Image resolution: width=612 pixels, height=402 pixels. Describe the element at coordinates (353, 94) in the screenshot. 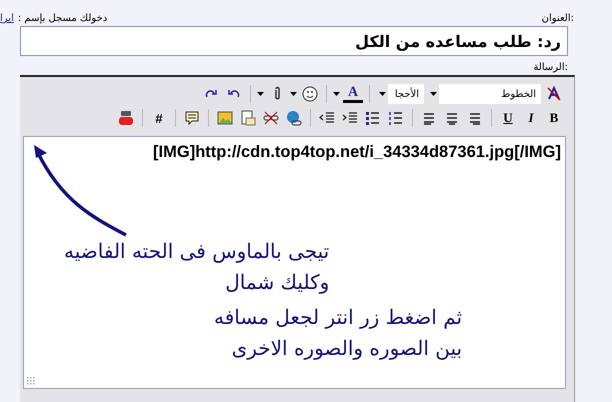

I see `font-color-button: A` at that location.